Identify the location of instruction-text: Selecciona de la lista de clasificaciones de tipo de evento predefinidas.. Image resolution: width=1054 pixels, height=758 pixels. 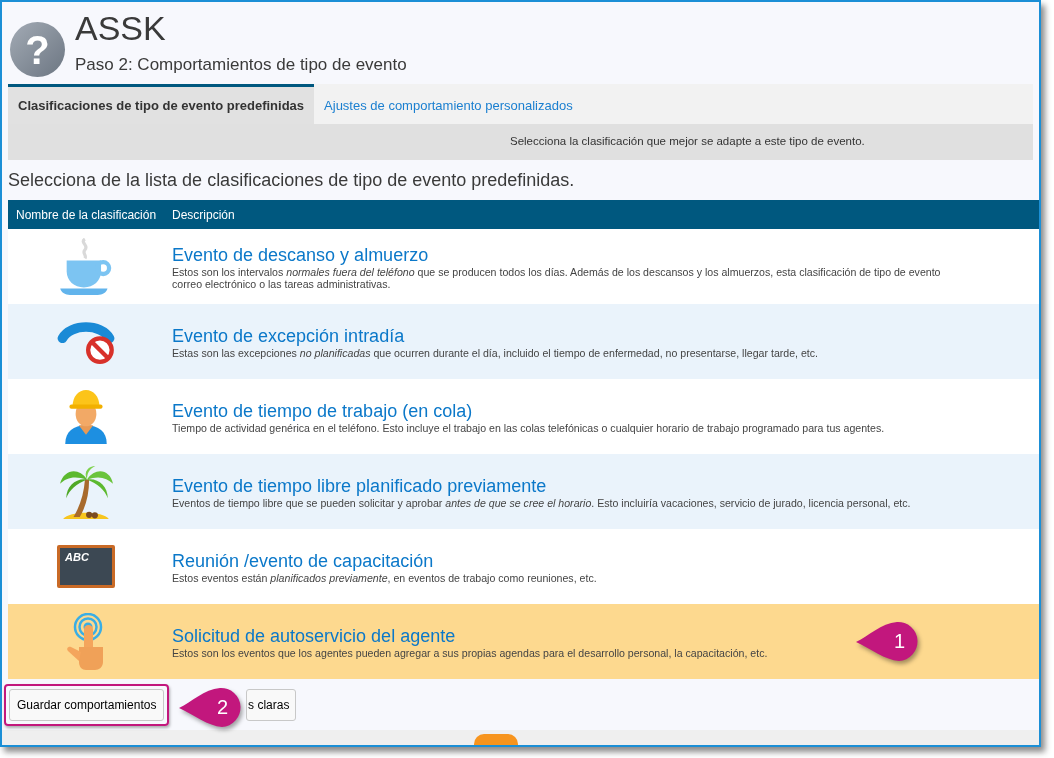
(291, 180).